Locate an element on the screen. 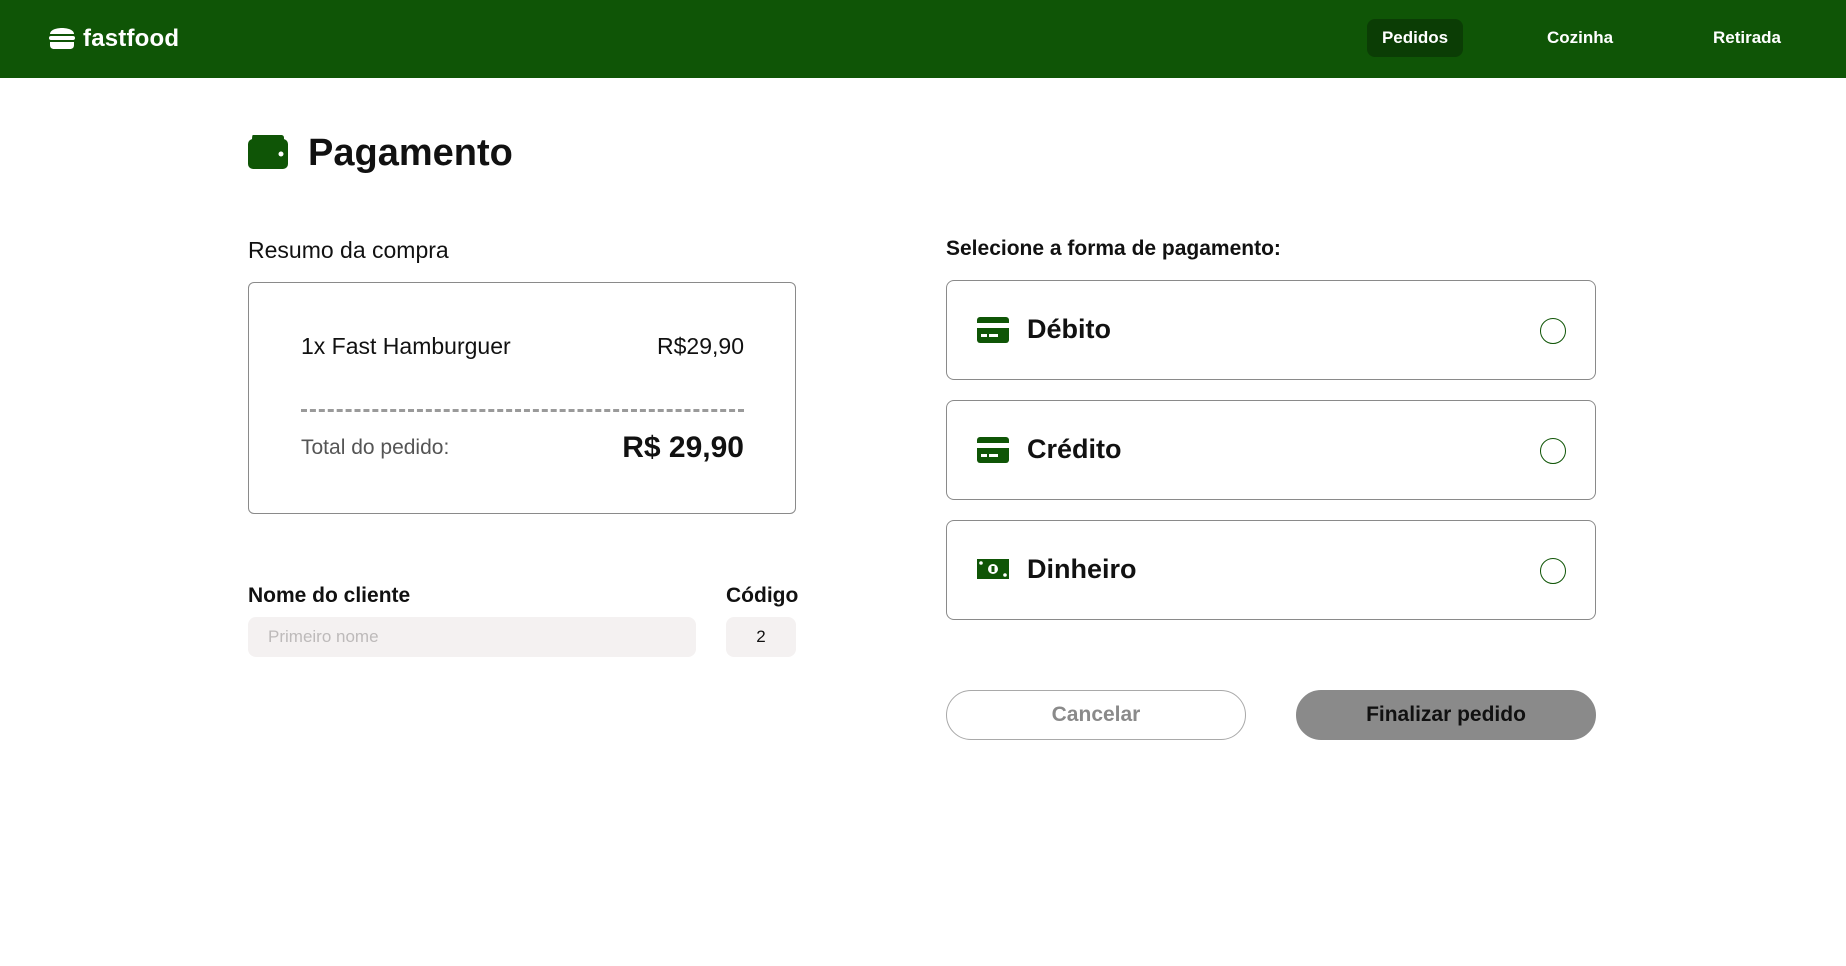 Image resolution: width=1846 pixels, height=966 pixels. order-item-price: R$29,90 is located at coordinates (700, 346).